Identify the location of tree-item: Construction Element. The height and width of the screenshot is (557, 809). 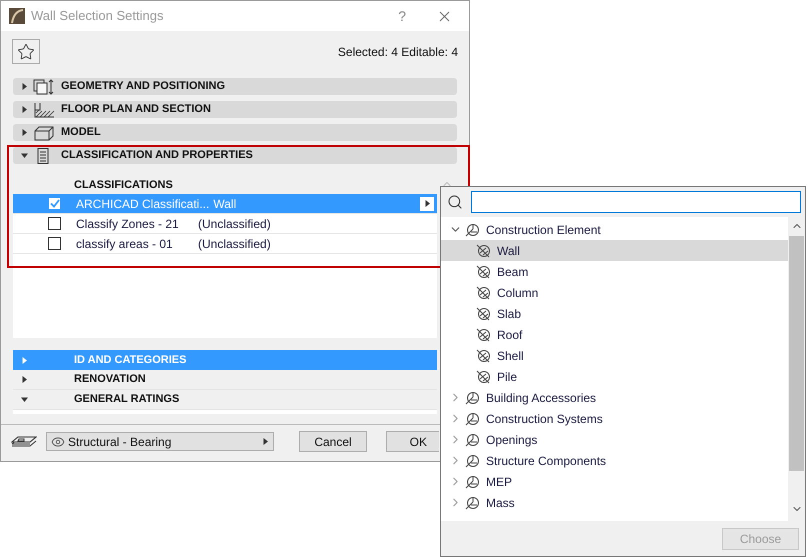
(614, 229).